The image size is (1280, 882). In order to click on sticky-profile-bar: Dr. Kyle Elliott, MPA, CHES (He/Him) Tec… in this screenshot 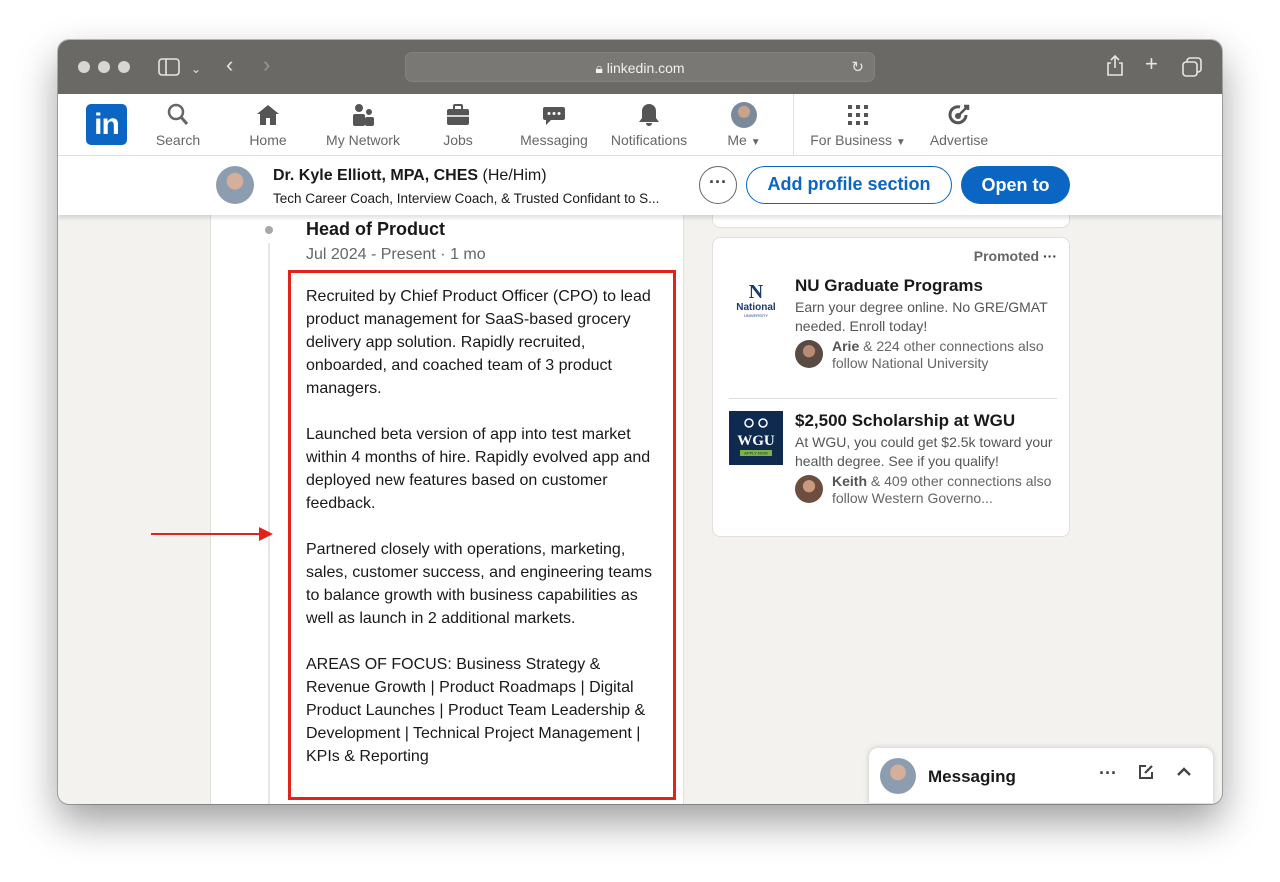, I will do `click(640, 185)`.